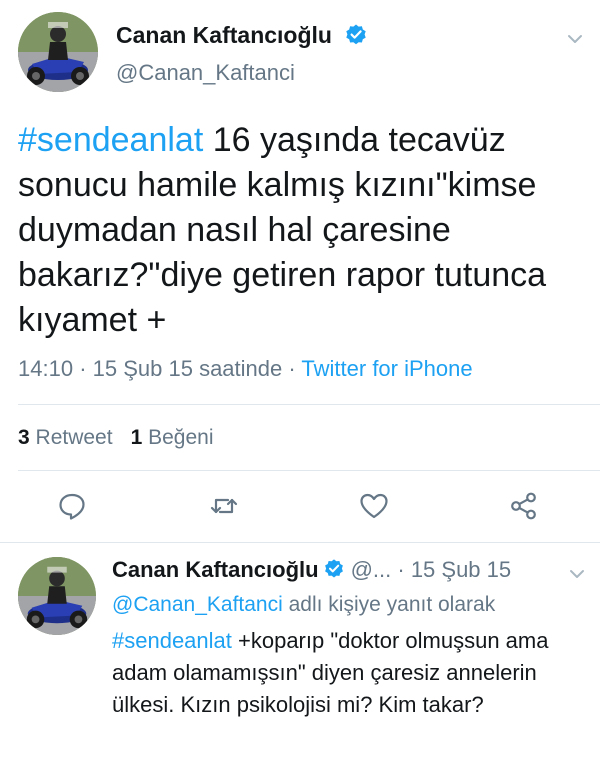 Image resolution: width=600 pixels, height=764 pixels. I want to click on reply-author-name: Canan Kaftancıoğlu, so click(215, 569).